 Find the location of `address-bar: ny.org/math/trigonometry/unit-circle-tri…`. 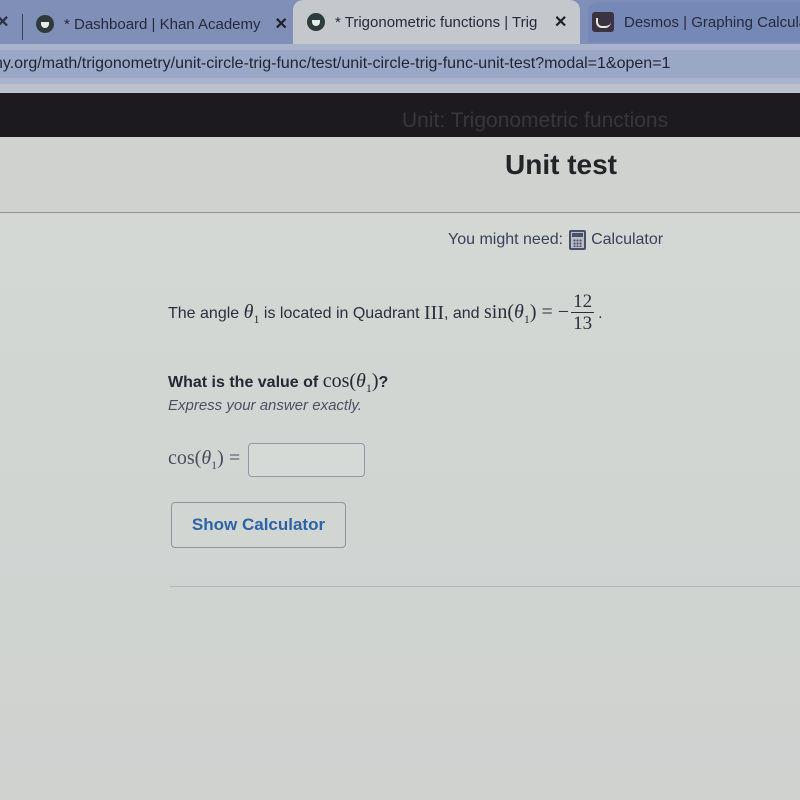

address-bar: ny.org/math/trigonometry/unit-circle-tri… is located at coordinates (400, 64).